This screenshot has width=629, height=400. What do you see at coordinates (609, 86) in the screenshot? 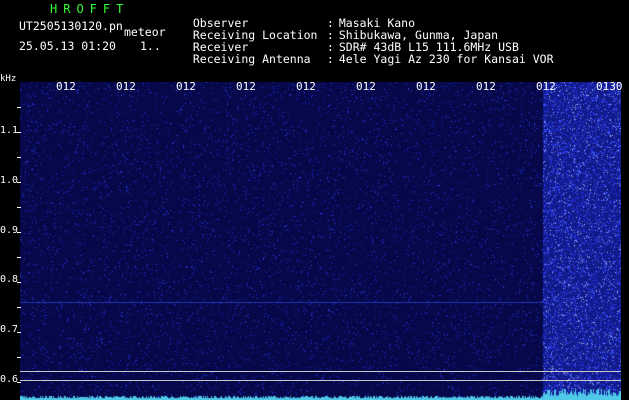
I see `time-tick-label: 0130` at bounding box center [609, 86].